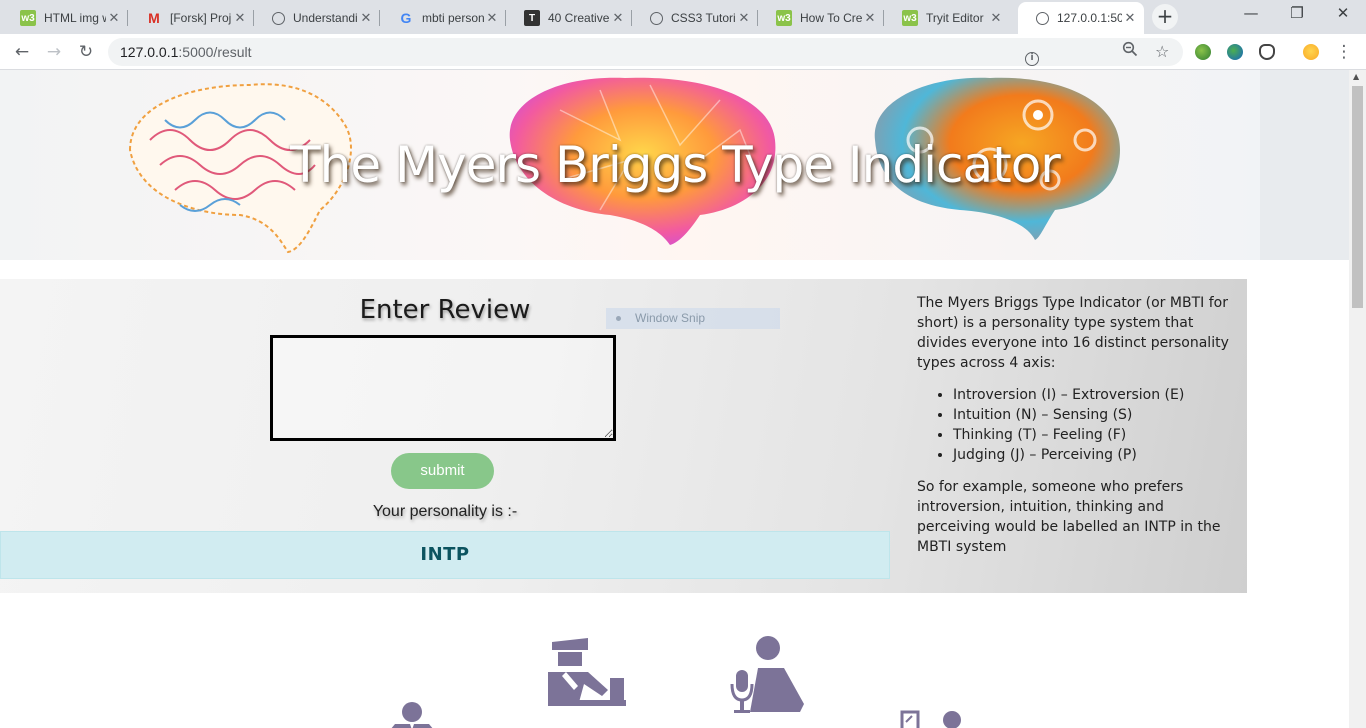 The image size is (1366, 728). What do you see at coordinates (1356, 76) in the screenshot?
I see `scroll-up-icon: ▲` at bounding box center [1356, 76].